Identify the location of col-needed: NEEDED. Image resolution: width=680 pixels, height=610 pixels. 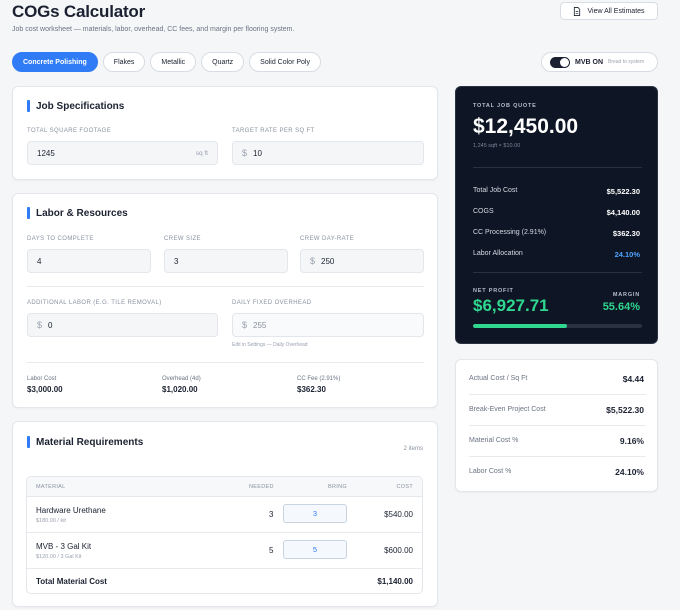
(261, 487).